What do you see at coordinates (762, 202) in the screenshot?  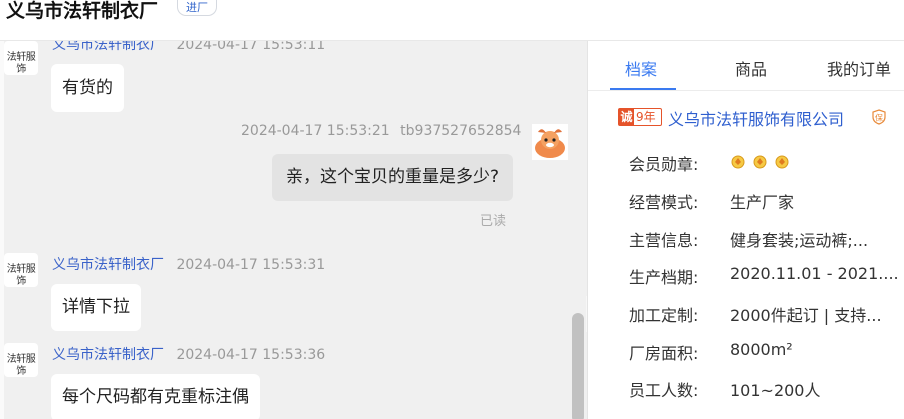 I see `info-value: 生产厂家` at bounding box center [762, 202].